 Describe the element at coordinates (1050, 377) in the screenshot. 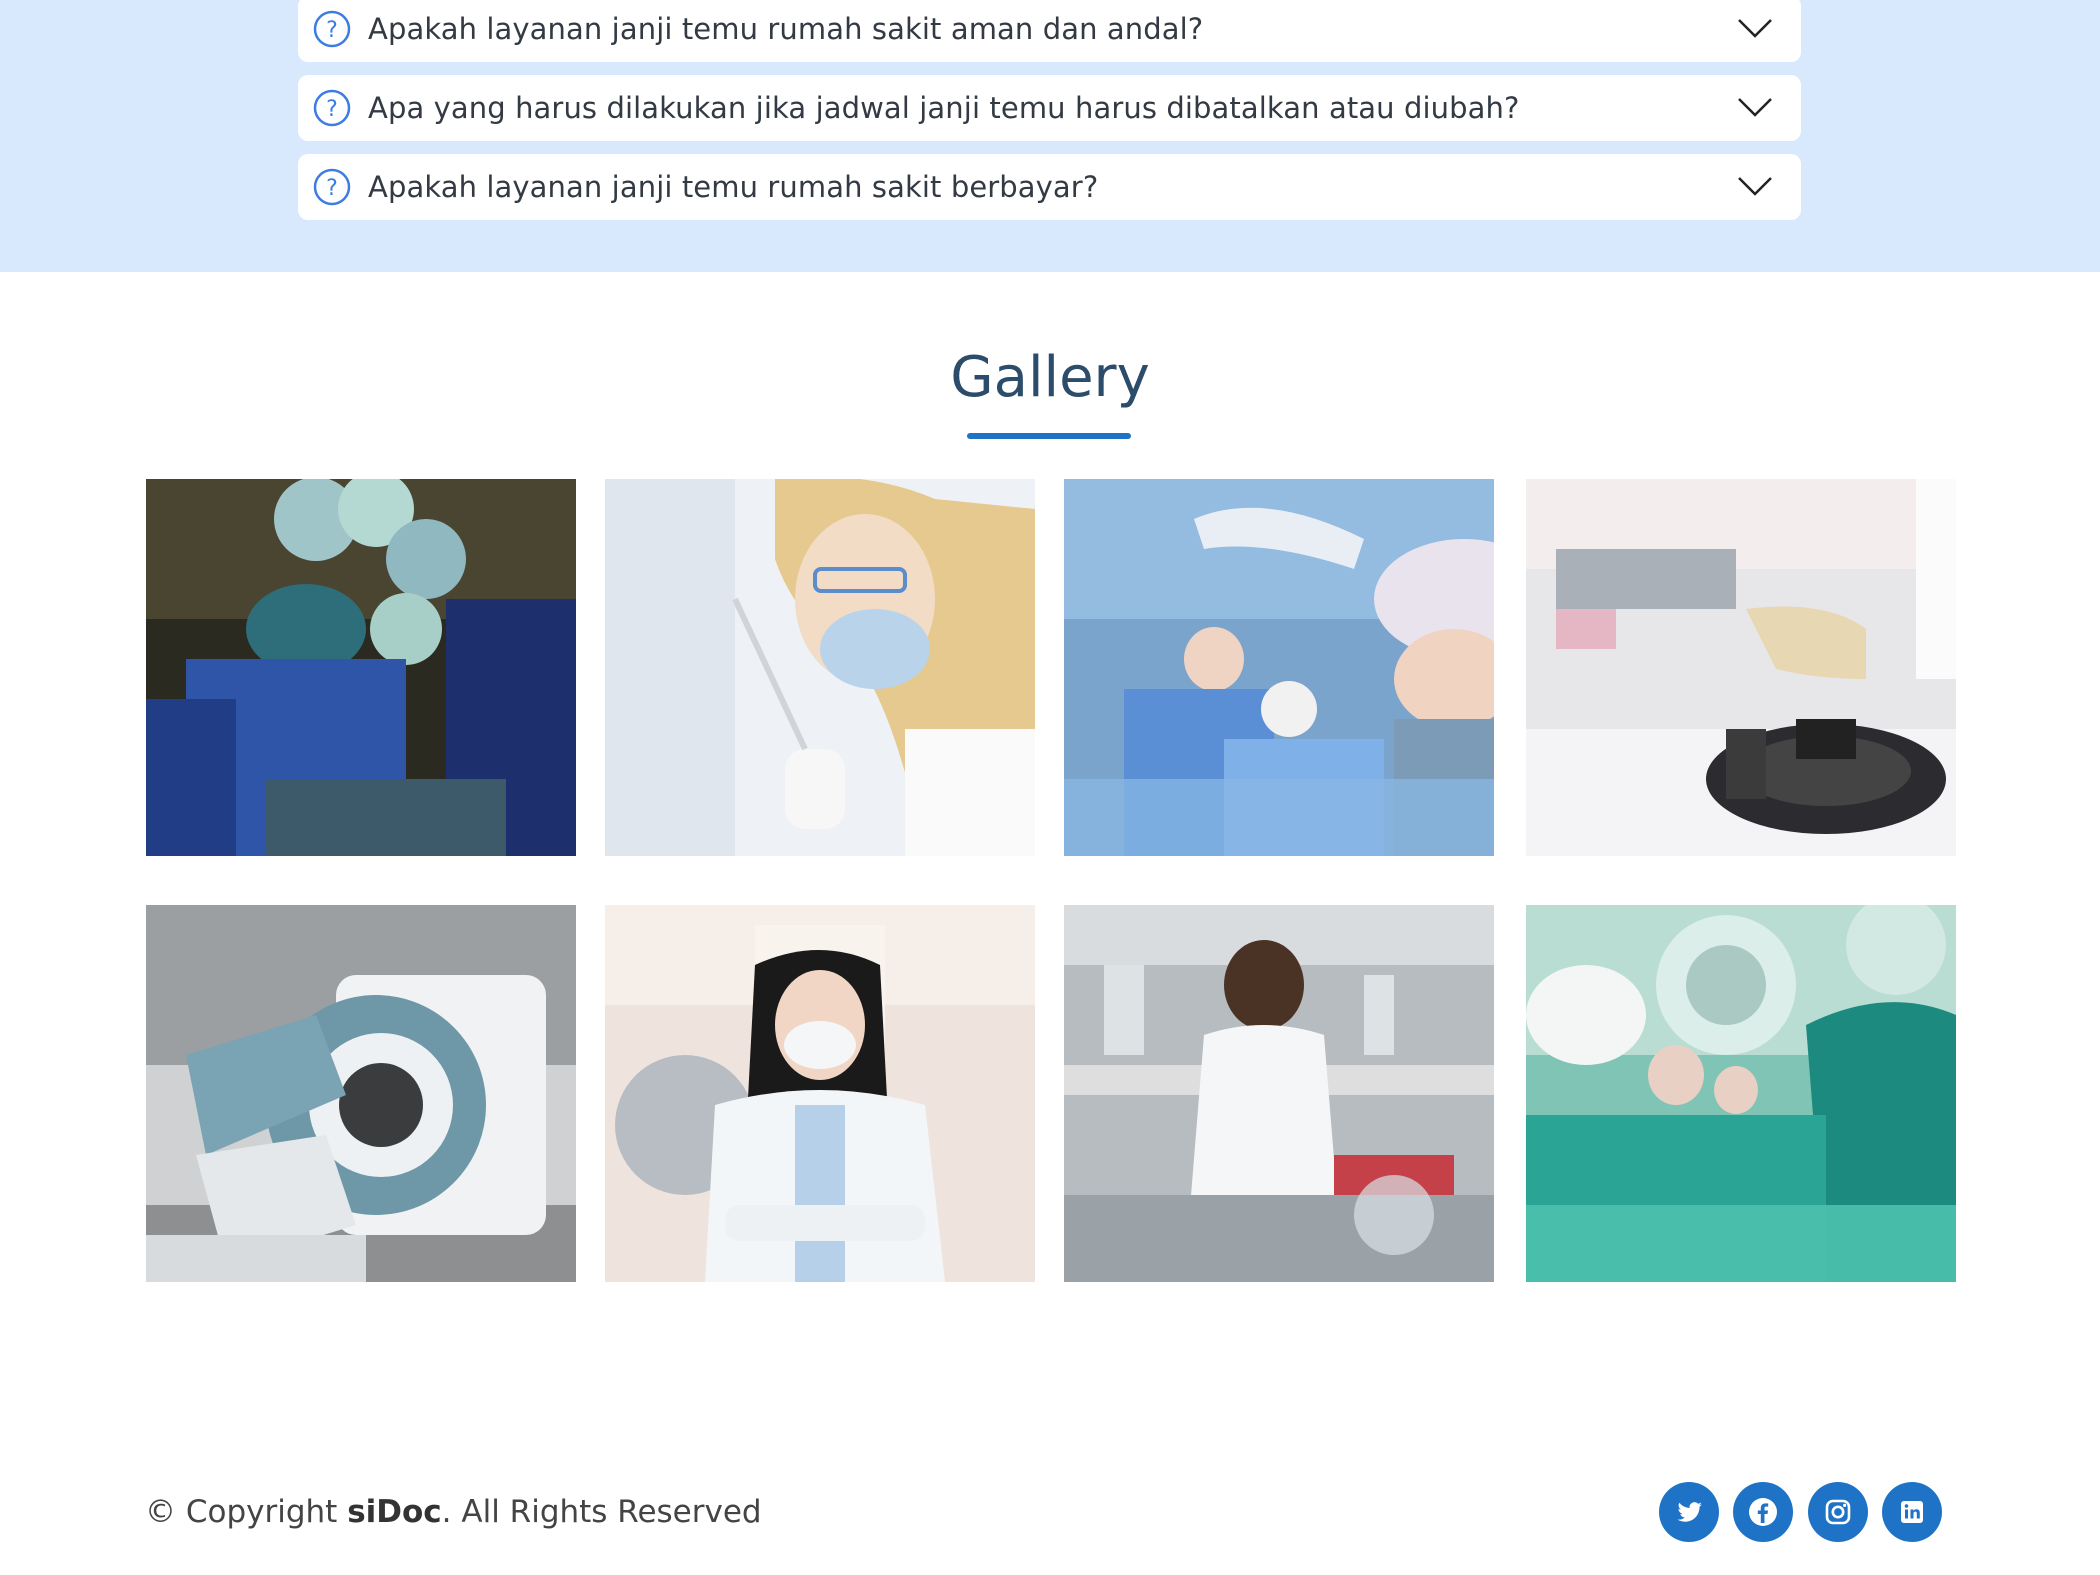

I see `gallery-title: Gallery` at that location.